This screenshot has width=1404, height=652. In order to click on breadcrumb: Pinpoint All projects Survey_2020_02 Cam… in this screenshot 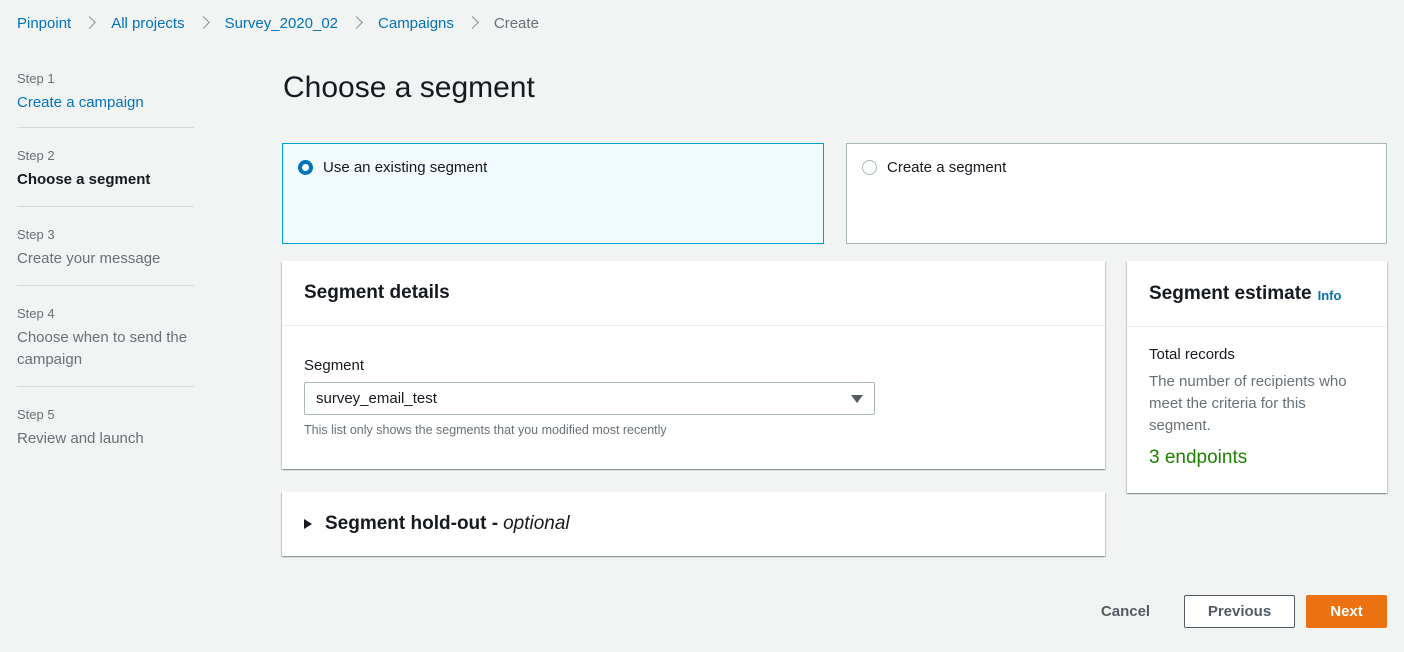, I will do `click(278, 23)`.